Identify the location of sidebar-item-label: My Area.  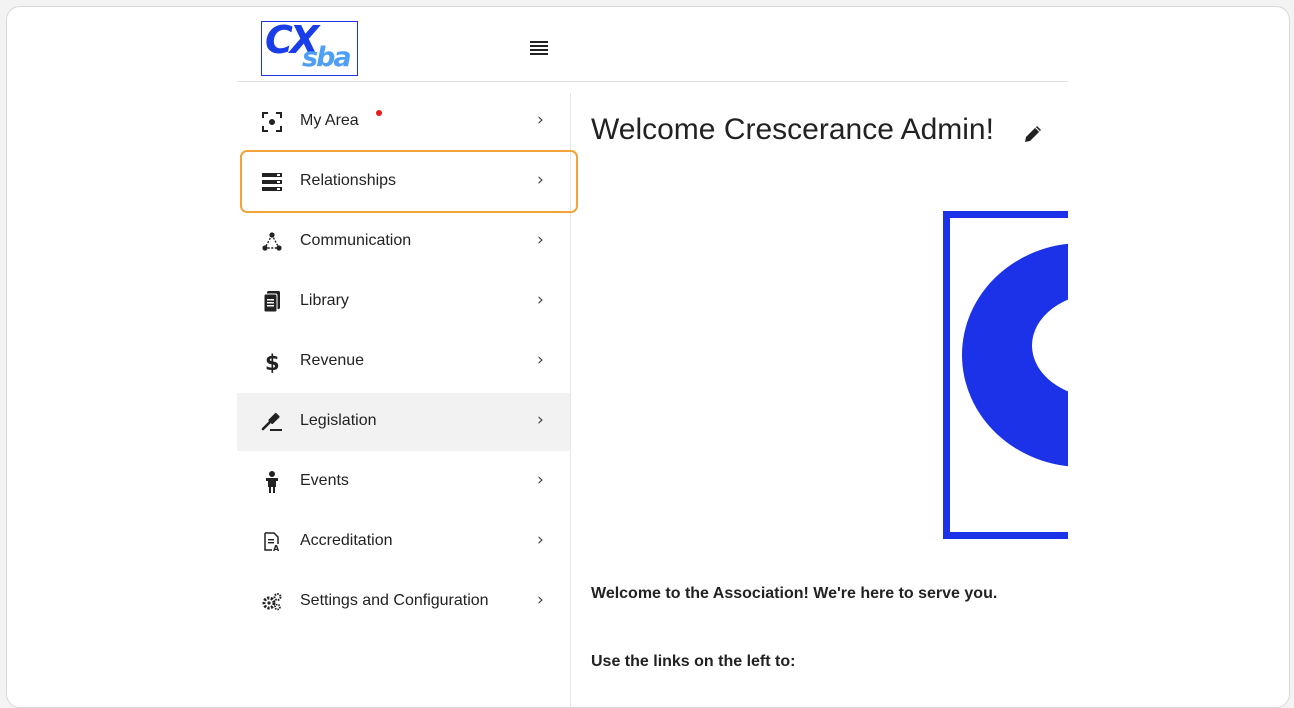
(329, 120).